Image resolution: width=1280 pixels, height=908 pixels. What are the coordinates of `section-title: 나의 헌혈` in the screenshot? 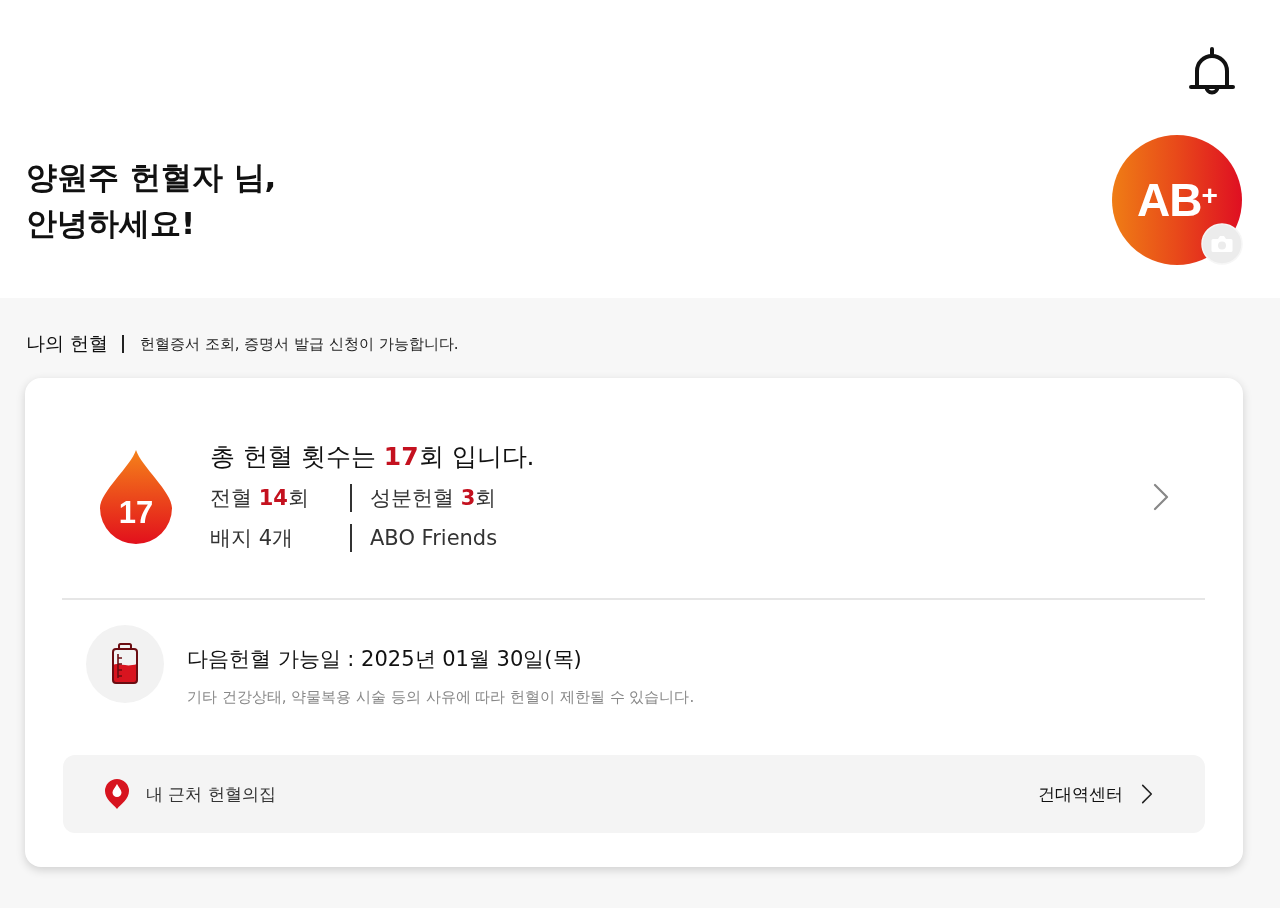 It's located at (67, 343).